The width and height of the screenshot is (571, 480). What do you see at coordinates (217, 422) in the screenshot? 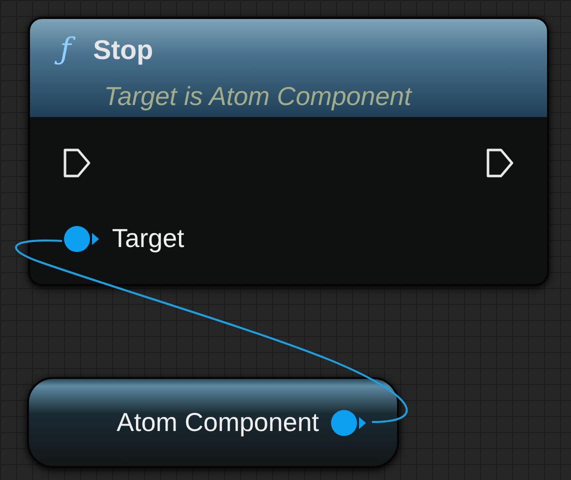
I see `variable-label: Atom Component` at bounding box center [217, 422].